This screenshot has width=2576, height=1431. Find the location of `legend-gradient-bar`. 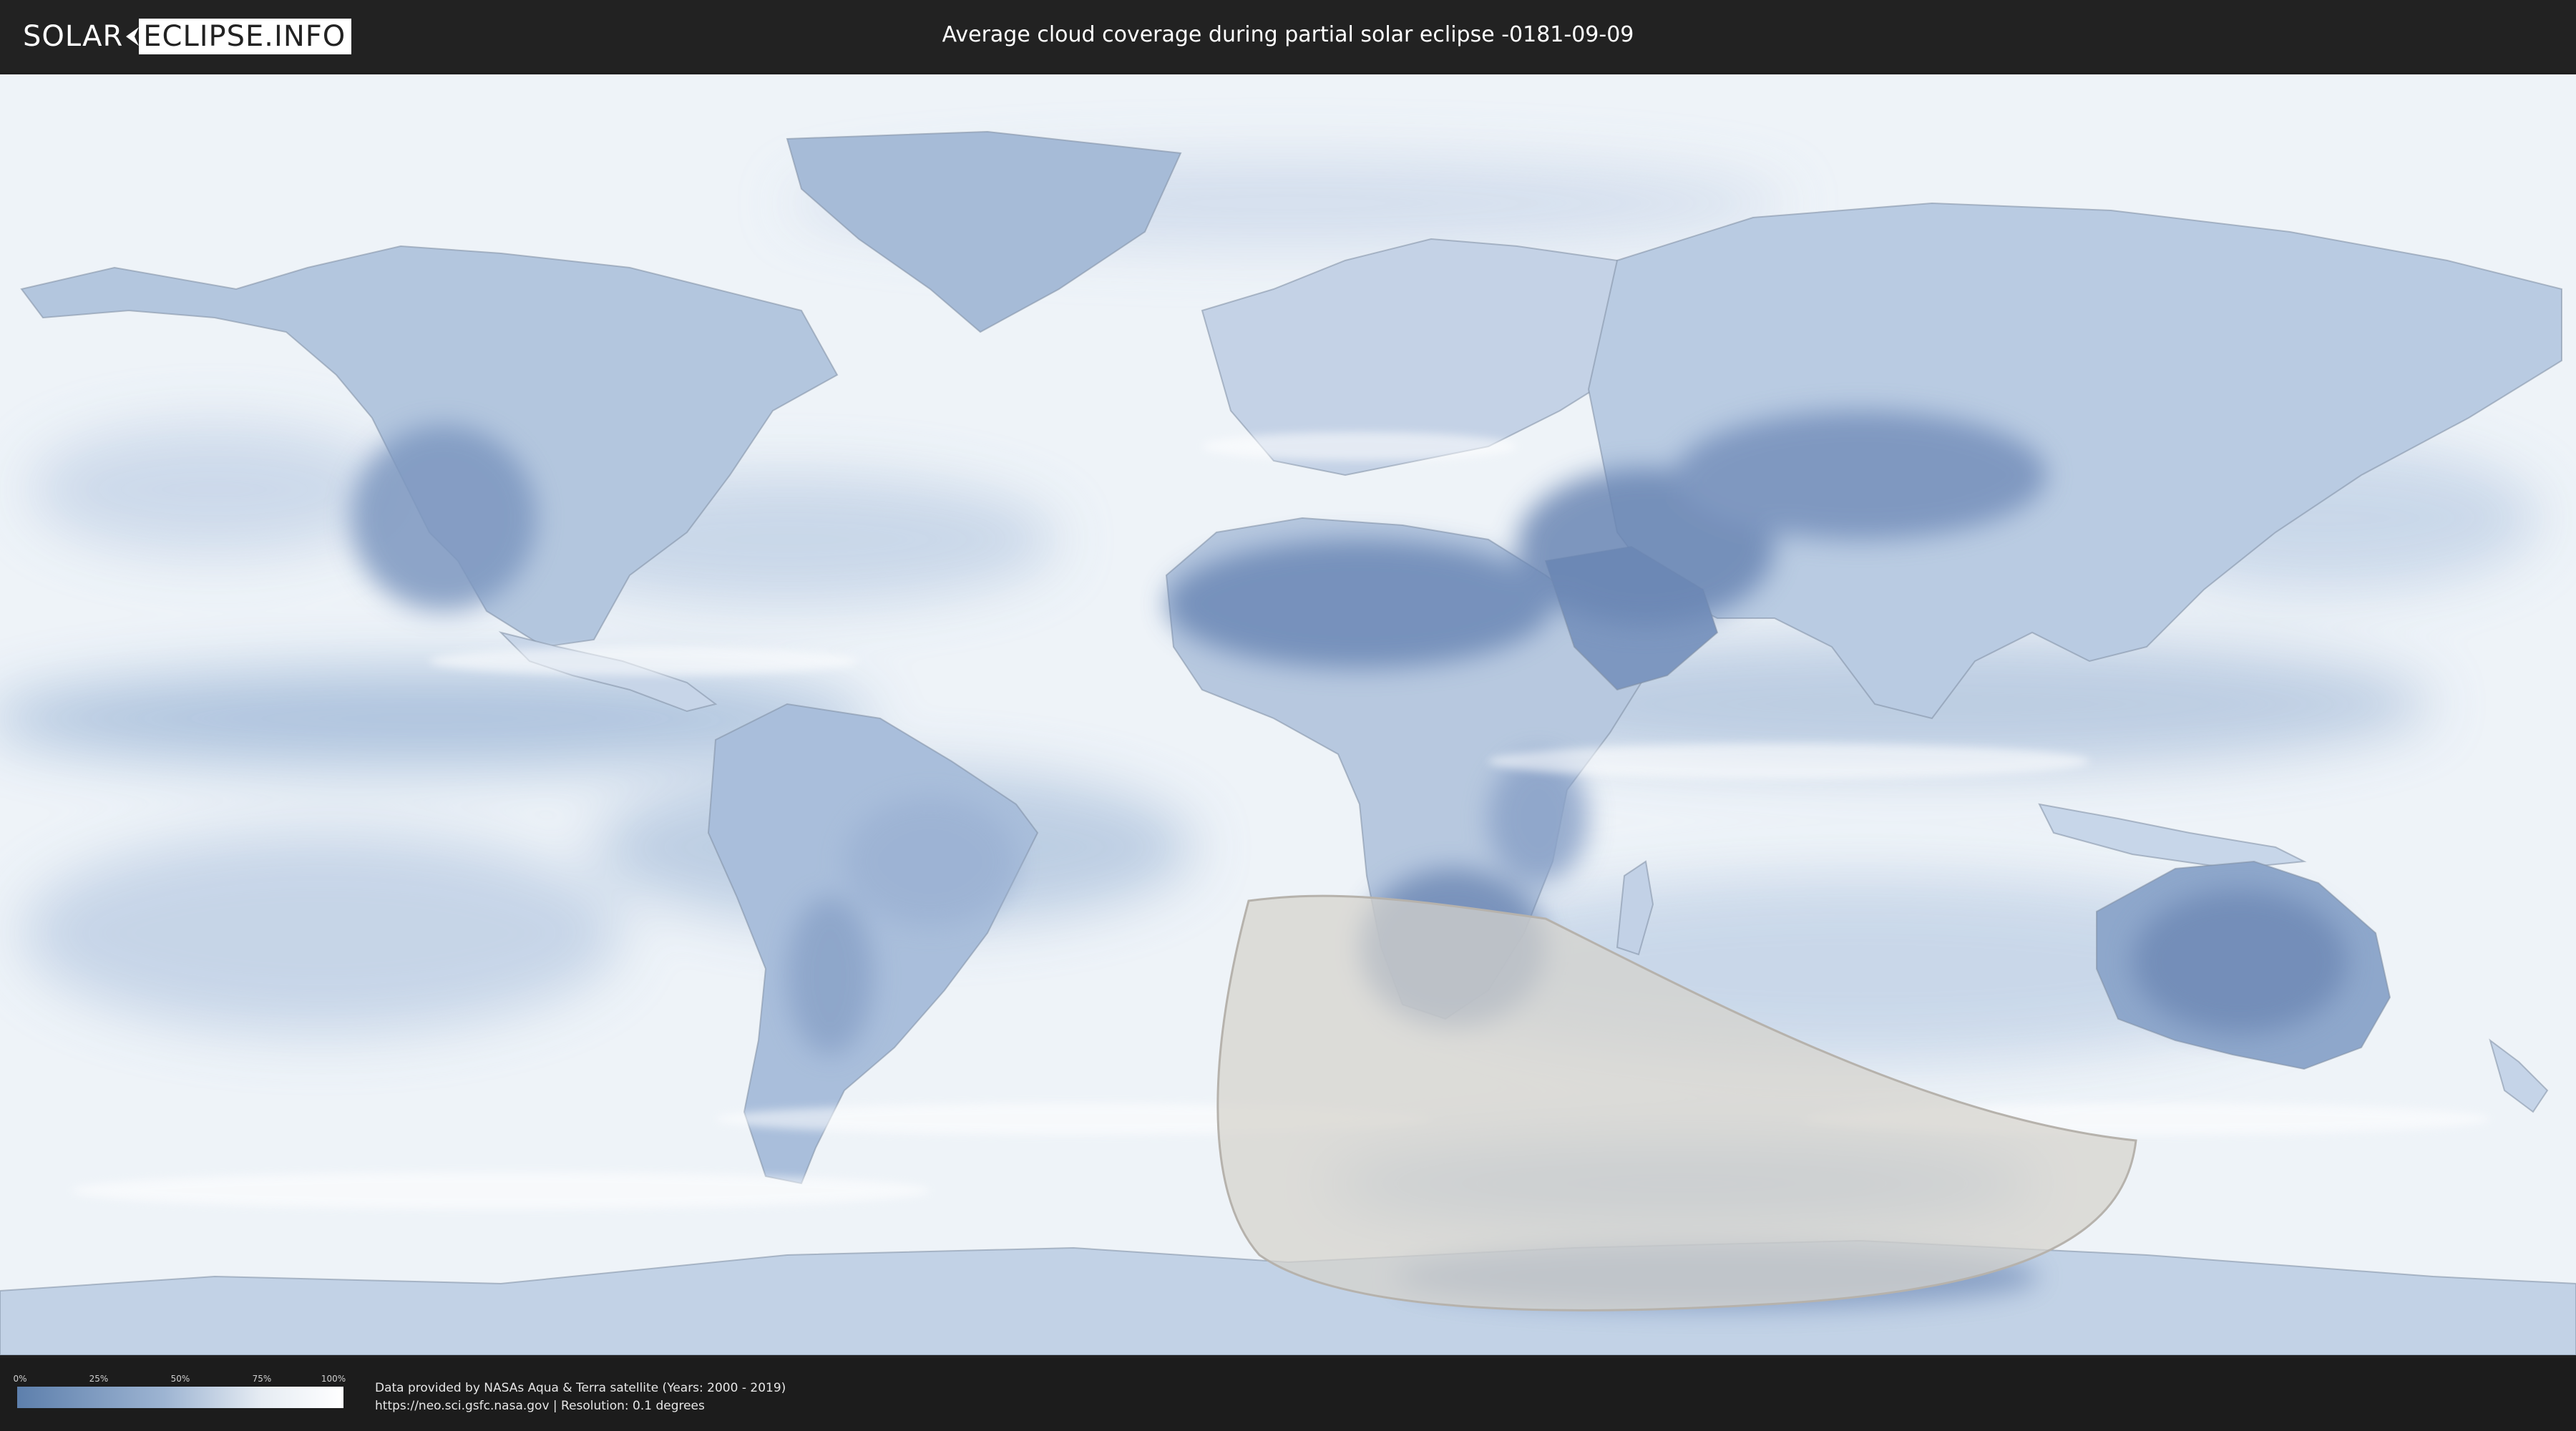

legend-gradient-bar is located at coordinates (180, 1397).